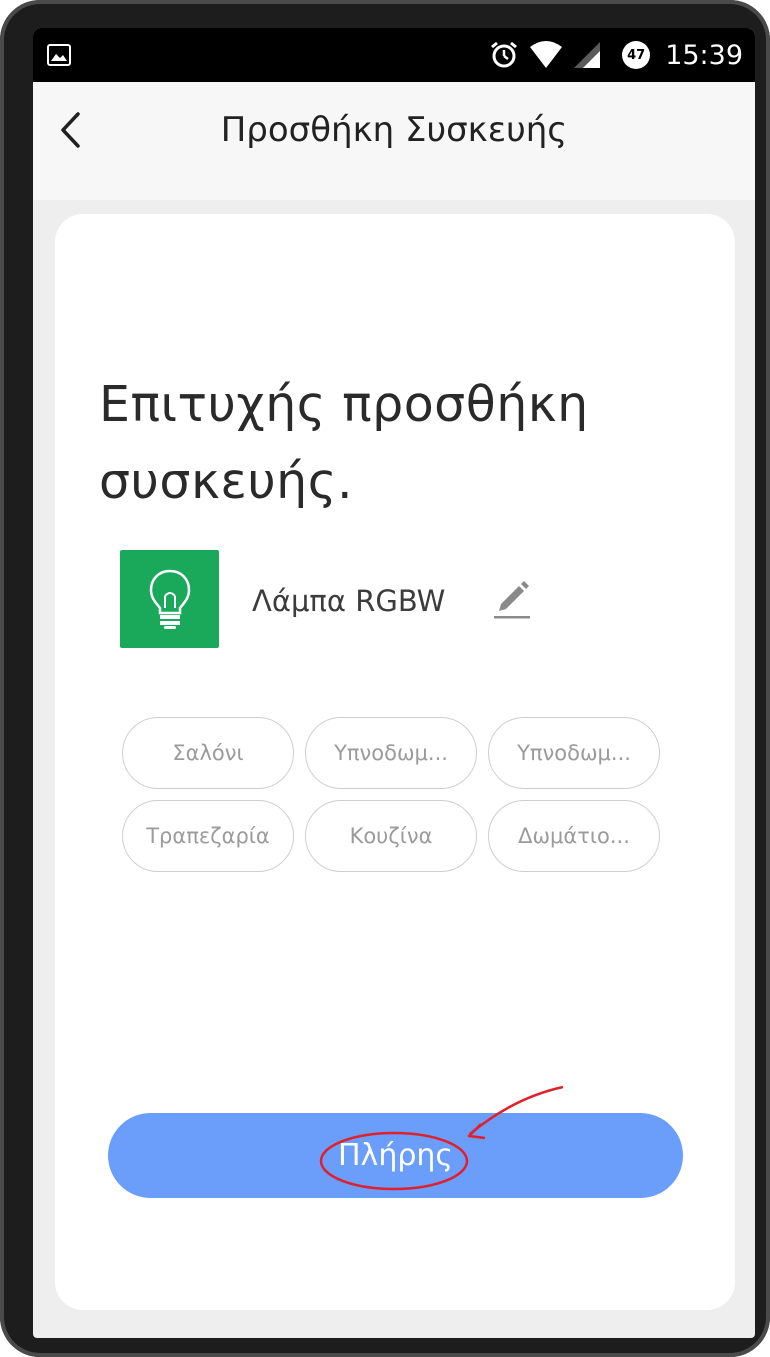 The width and height of the screenshot is (770, 1357). I want to click on wifi-icon, so click(546, 54).